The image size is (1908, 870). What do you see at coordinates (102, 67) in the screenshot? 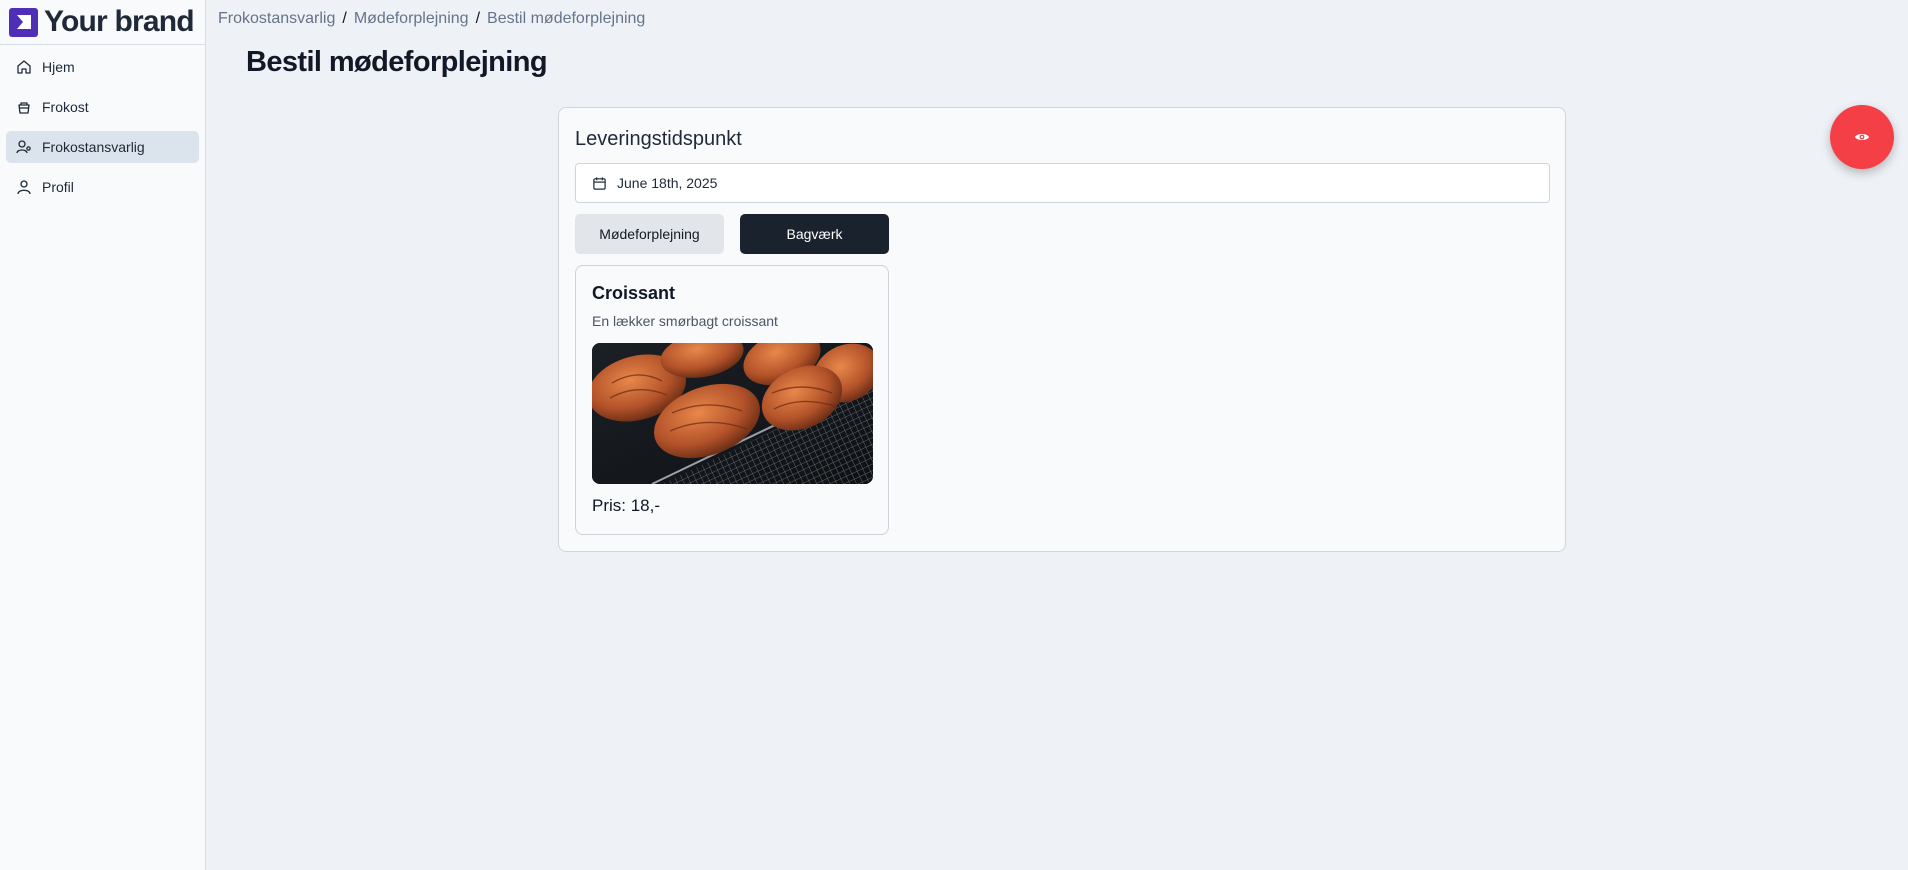
I see `sidebar-item-hjem: Hjem` at bounding box center [102, 67].